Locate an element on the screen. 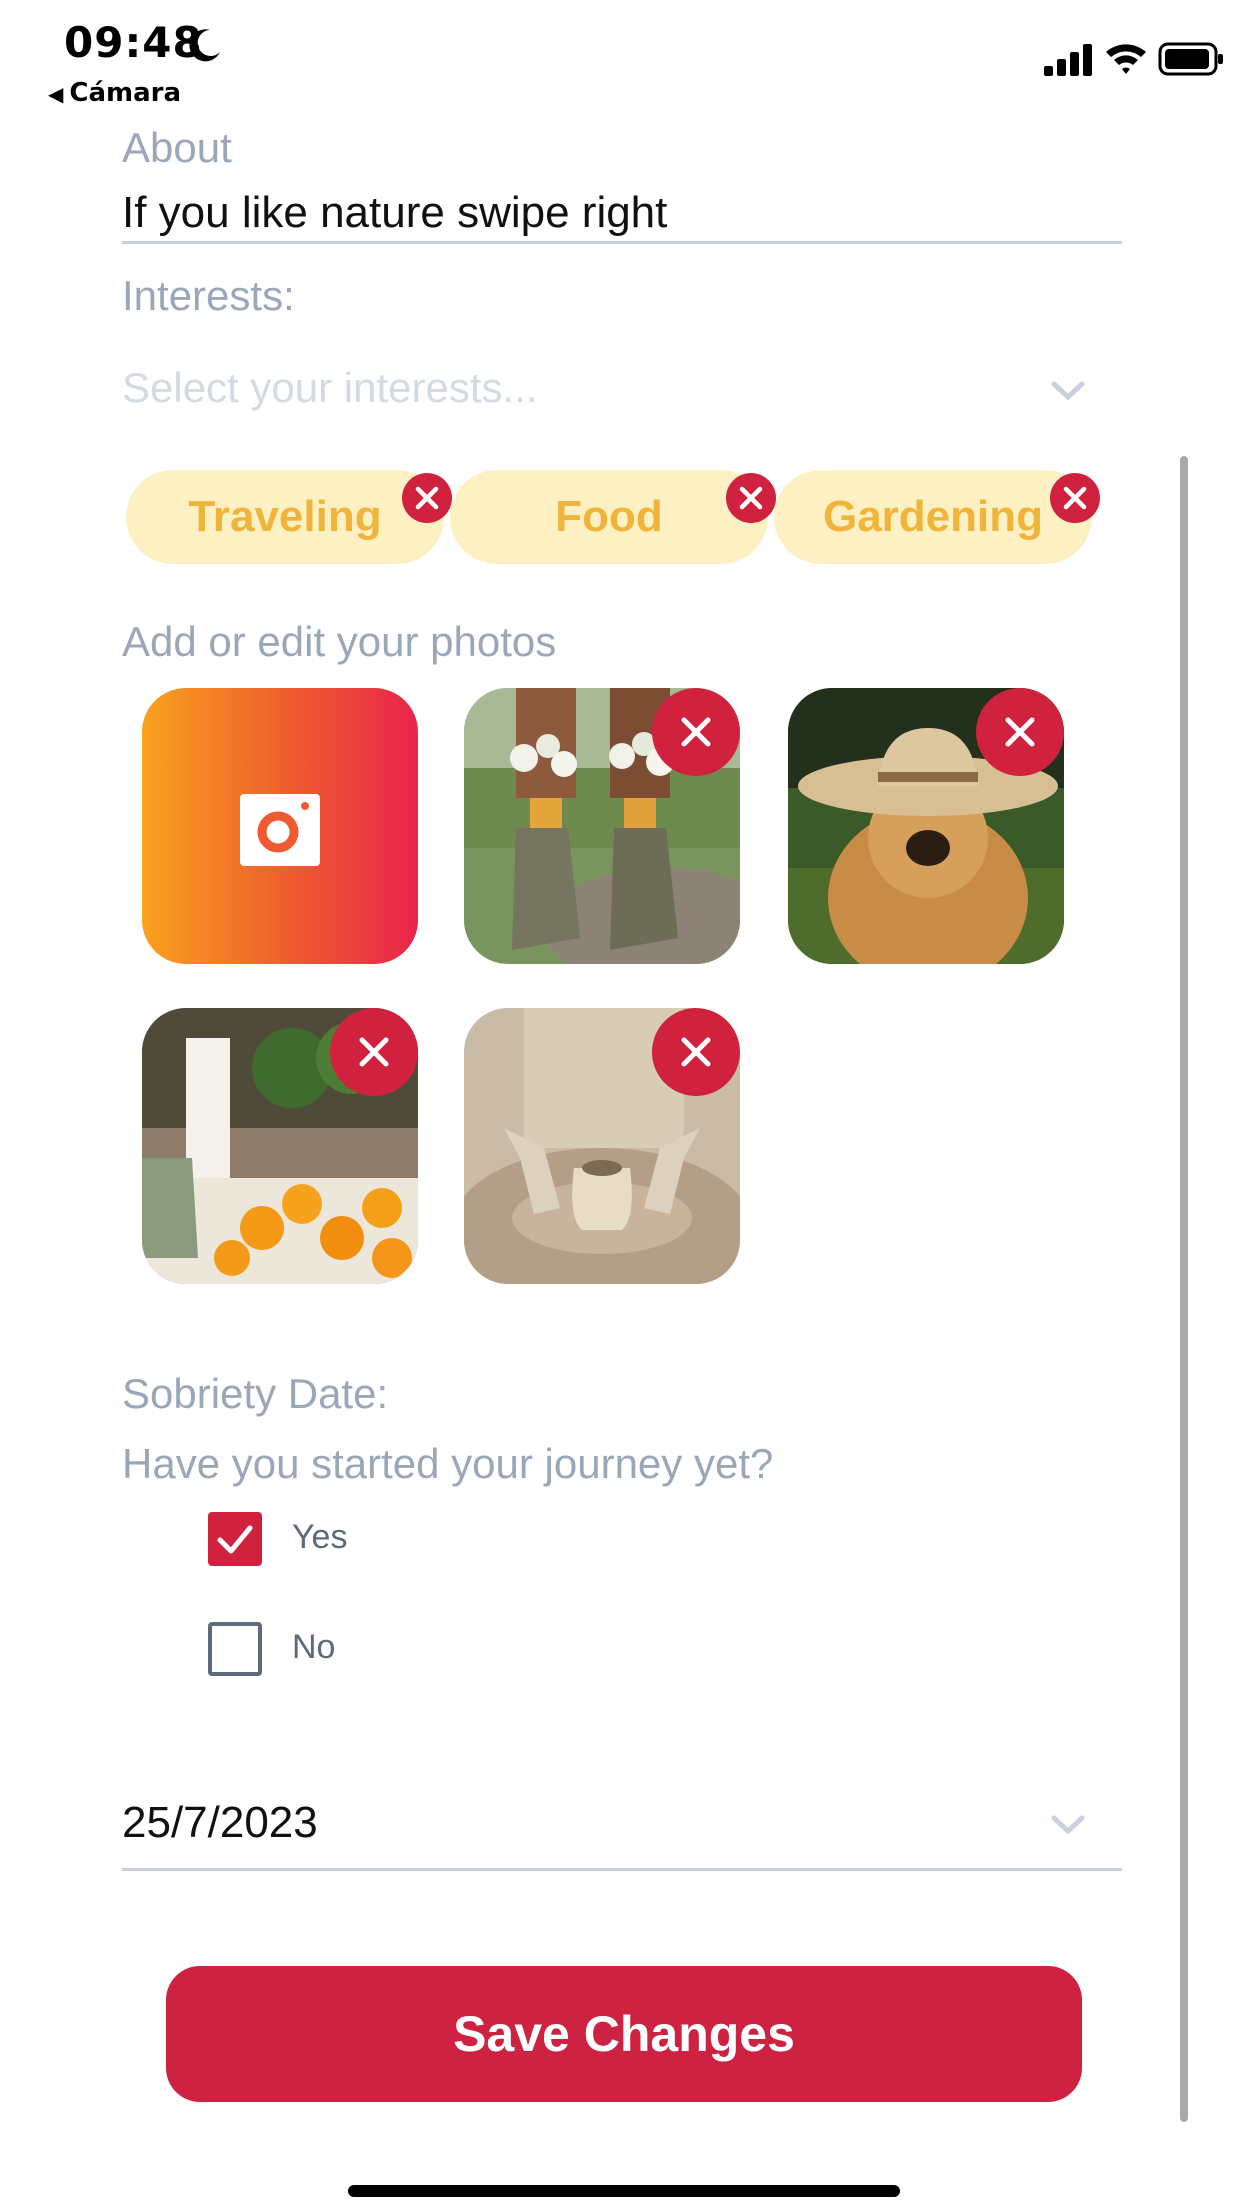 The height and width of the screenshot is (2208, 1242). interest-chip-label: Gardening is located at coordinates (933, 516).